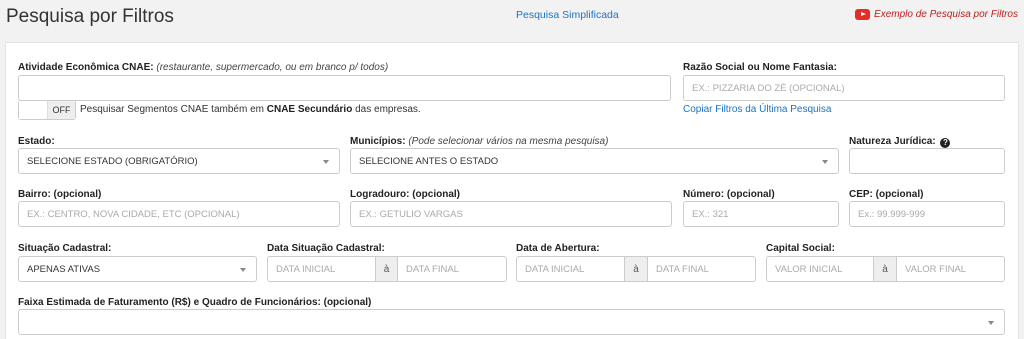 The image size is (1024, 339). What do you see at coordinates (60, 194) in the screenshot?
I see `bairro-label: Bairro: (opcional)` at bounding box center [60, 194].